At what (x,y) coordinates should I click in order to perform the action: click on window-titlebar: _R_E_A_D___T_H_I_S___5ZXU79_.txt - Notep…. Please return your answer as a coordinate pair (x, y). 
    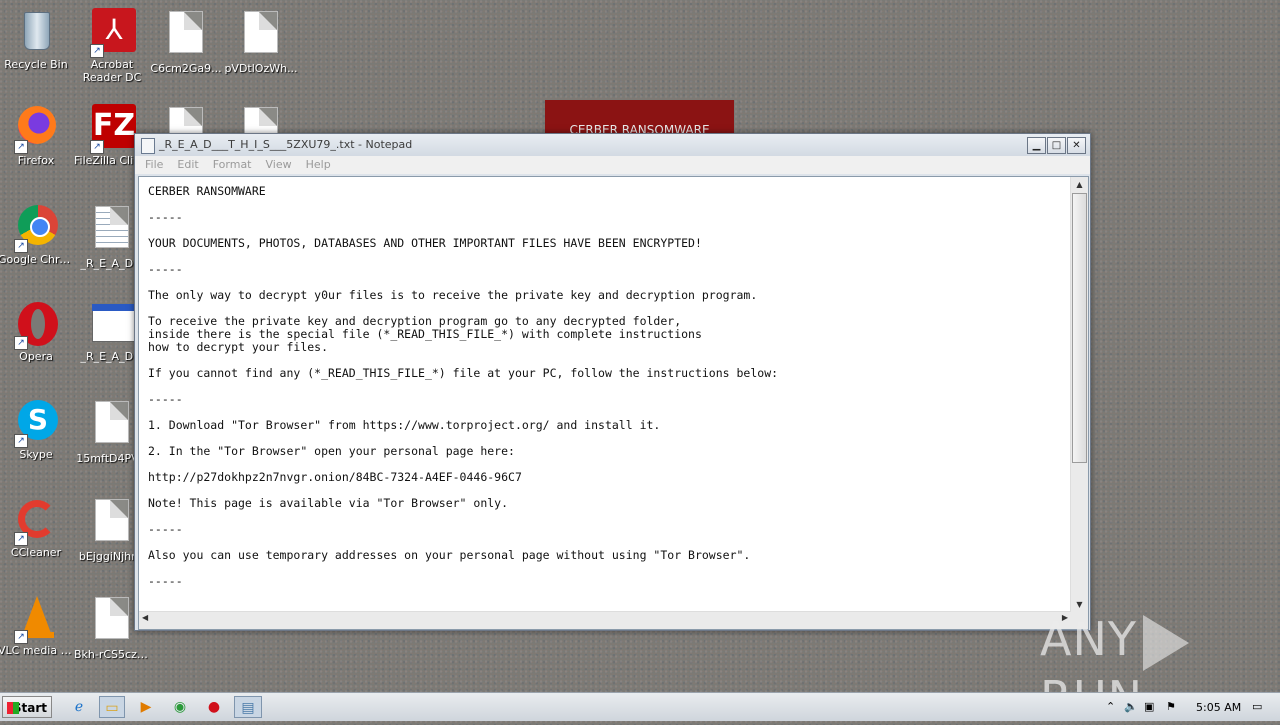
    Looking at the image, I should click on (612, 145).